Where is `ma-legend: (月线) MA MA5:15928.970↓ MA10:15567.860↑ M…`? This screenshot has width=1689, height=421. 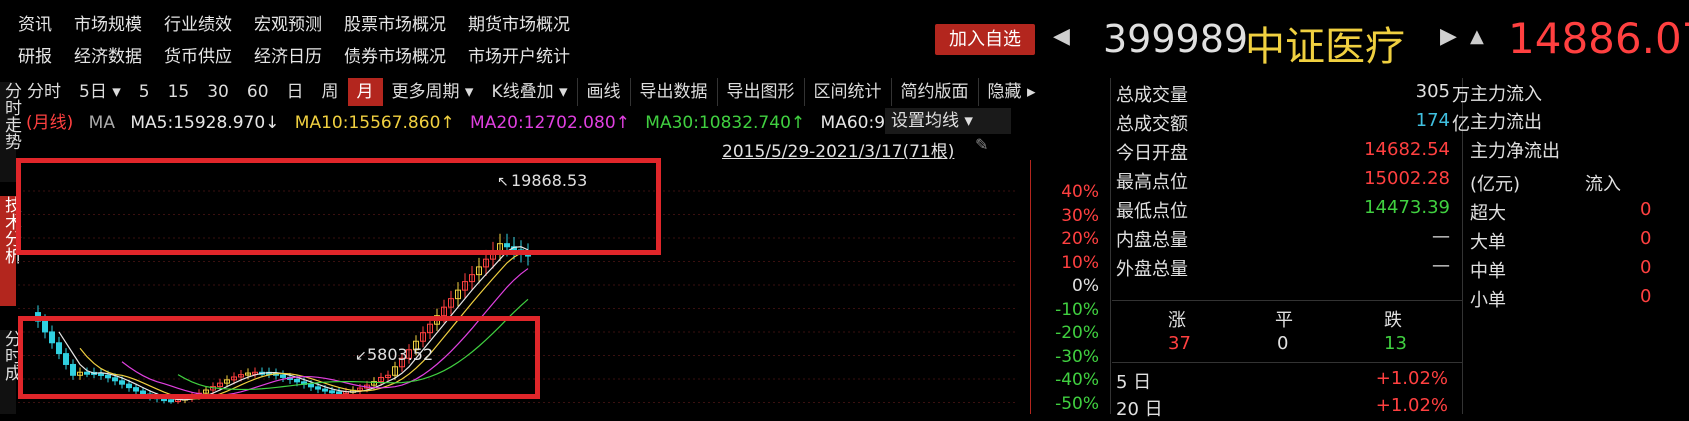 ma-legend: (月线) MA MA5:15928.970↓ MA10:15567.860↑ M… is located at coordinates (476, 120).